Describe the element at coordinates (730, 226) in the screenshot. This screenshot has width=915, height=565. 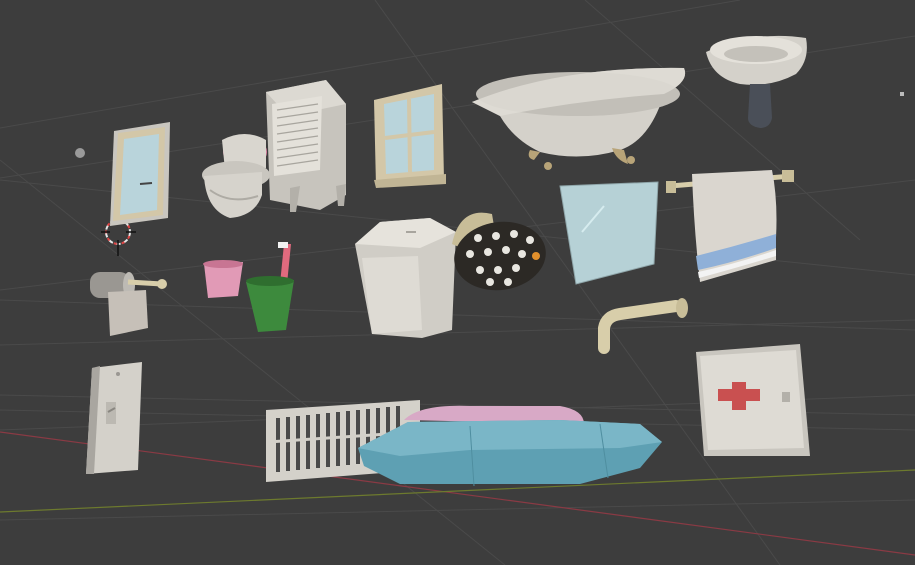
I see `towel-rack-object` at that location.